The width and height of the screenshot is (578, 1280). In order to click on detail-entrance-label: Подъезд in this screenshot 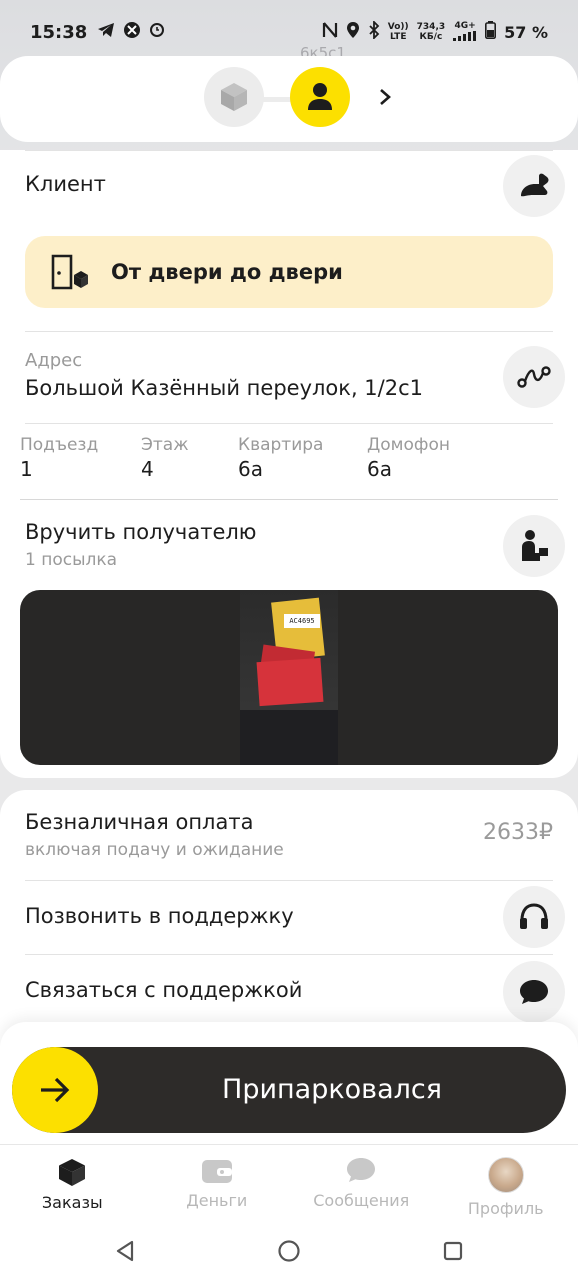, I will do `click(59, 445)`.